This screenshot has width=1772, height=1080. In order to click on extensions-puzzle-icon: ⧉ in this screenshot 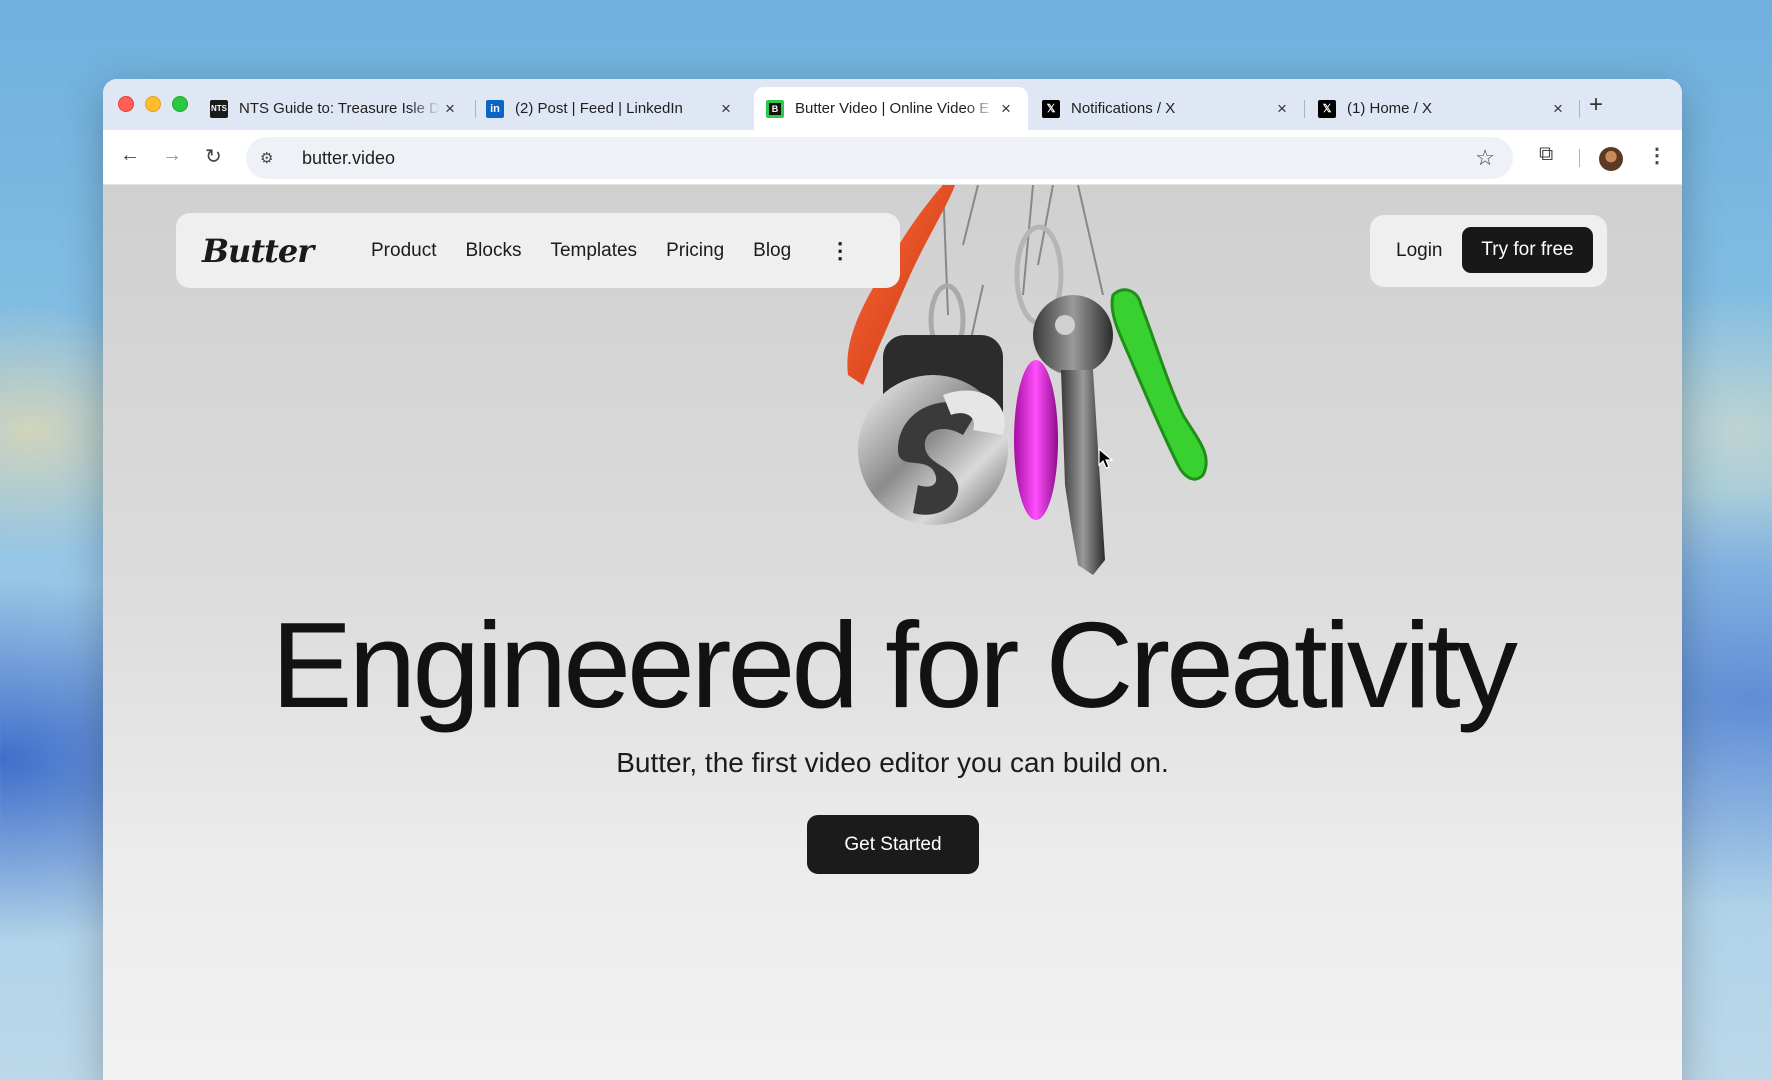, I will do `click(1546, 154)`.